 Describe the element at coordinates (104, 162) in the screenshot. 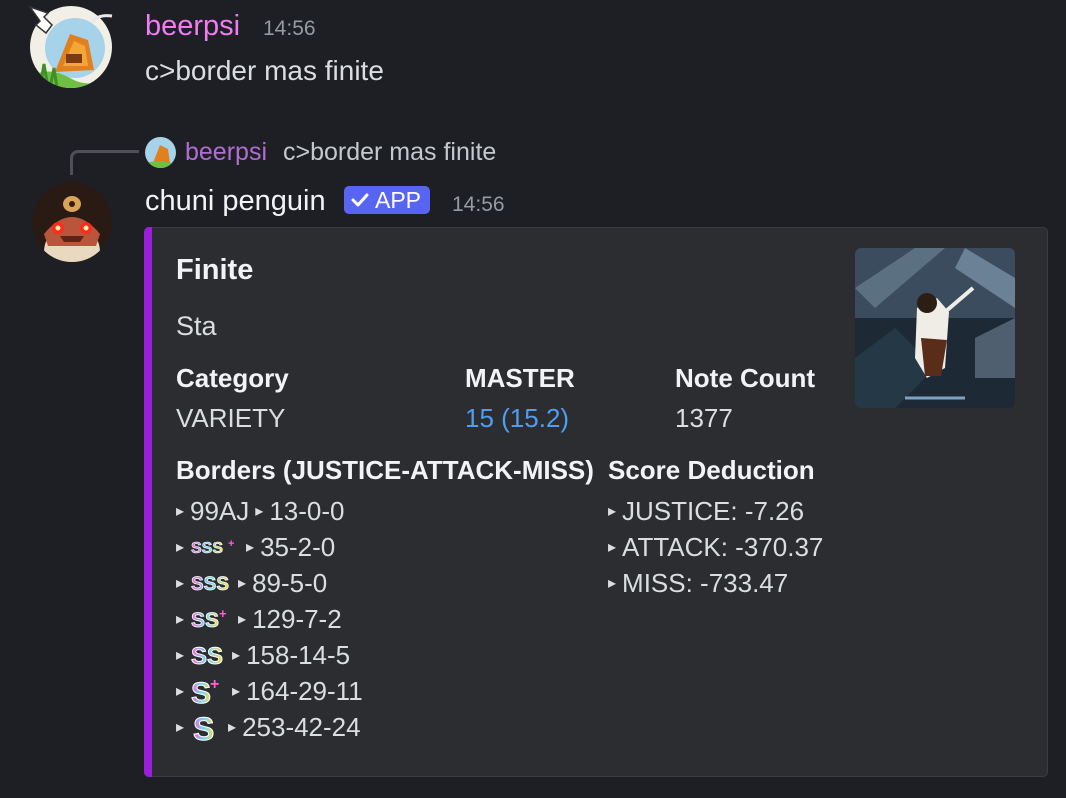

I see `reply-connector` at that location.